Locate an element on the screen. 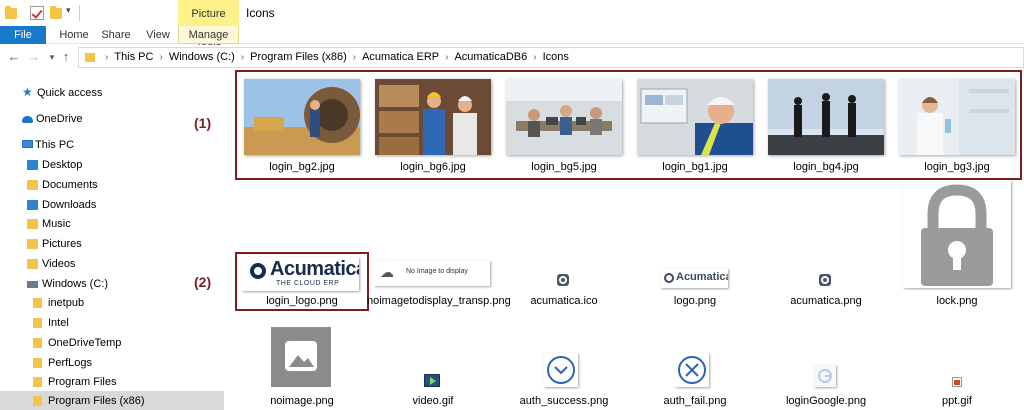 The height and width of the screenshot is (410, 1024). thumbnail-login-logo: Acumatica THE CLOUD ERP is located at coordinates (300, 274).